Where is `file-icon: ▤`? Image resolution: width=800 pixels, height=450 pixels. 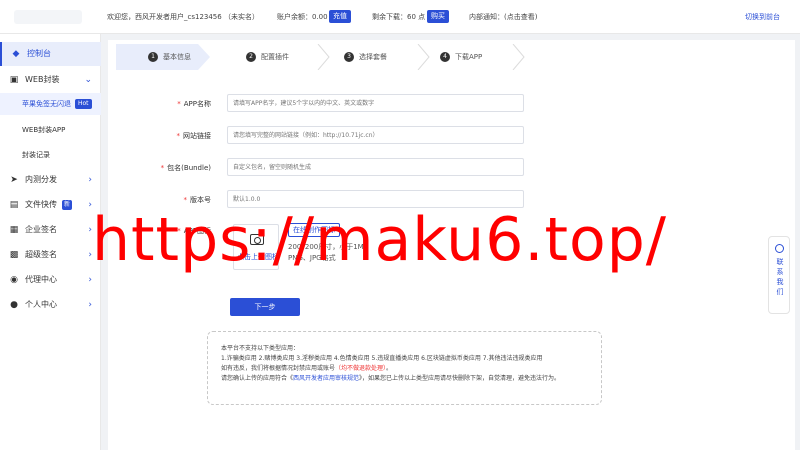
file-icon: ▤ is located at coordinates (14, 205).